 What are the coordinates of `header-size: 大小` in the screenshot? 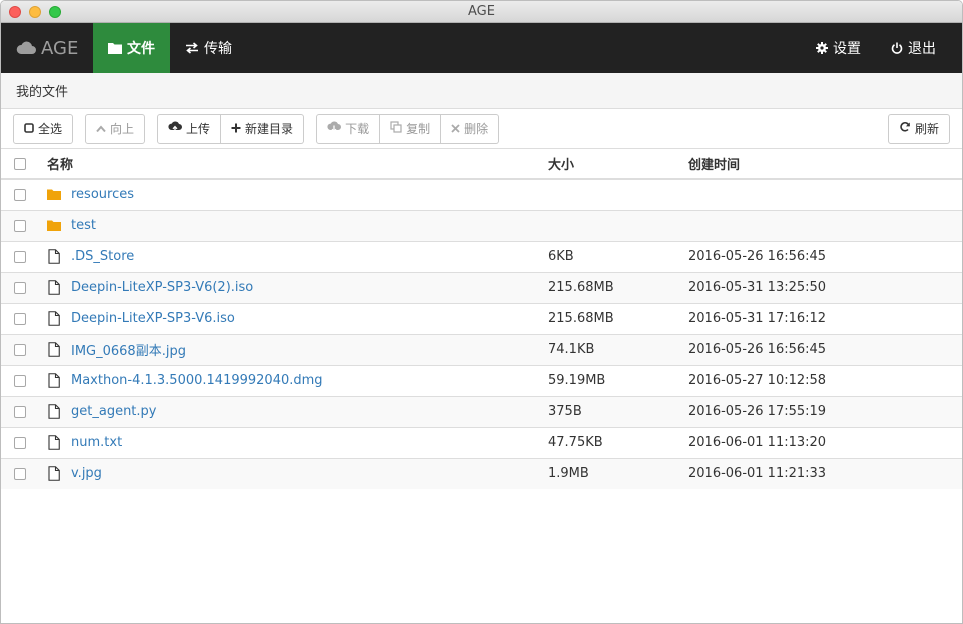 It's located at (618, 164).